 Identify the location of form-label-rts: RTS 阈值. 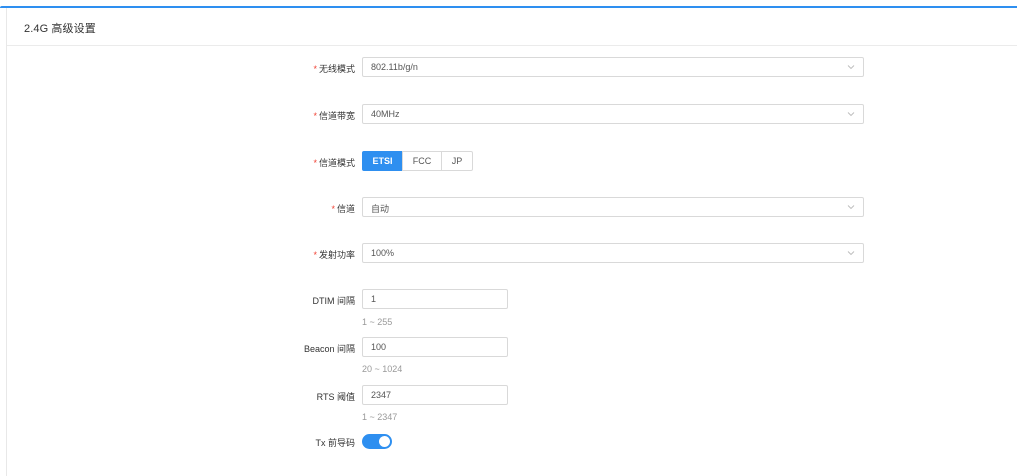
(335, 397).